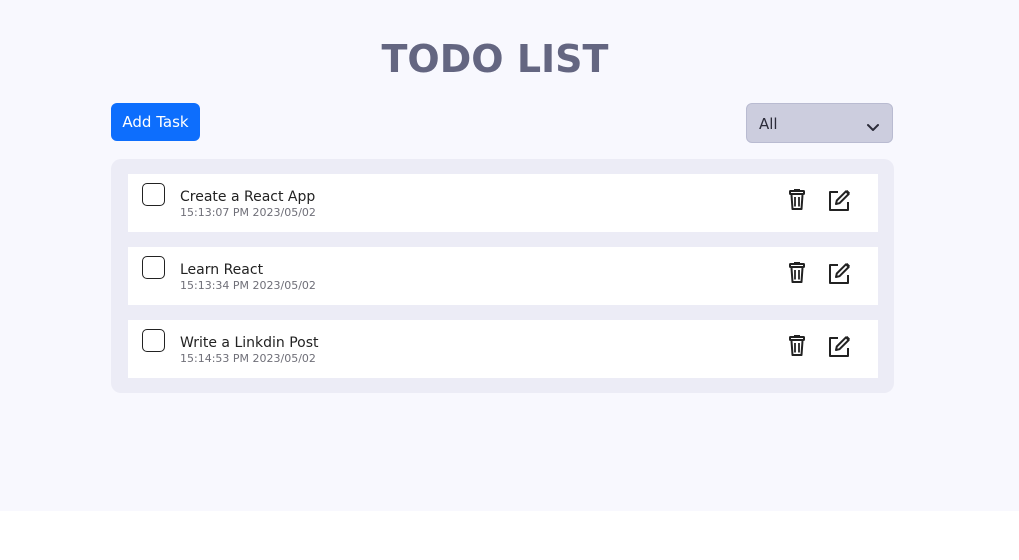 This screenshot has width=1019, height=560. I want to click on task-item: Learn React 15:13:34 PM 2023/05/02, so click(503, 276).